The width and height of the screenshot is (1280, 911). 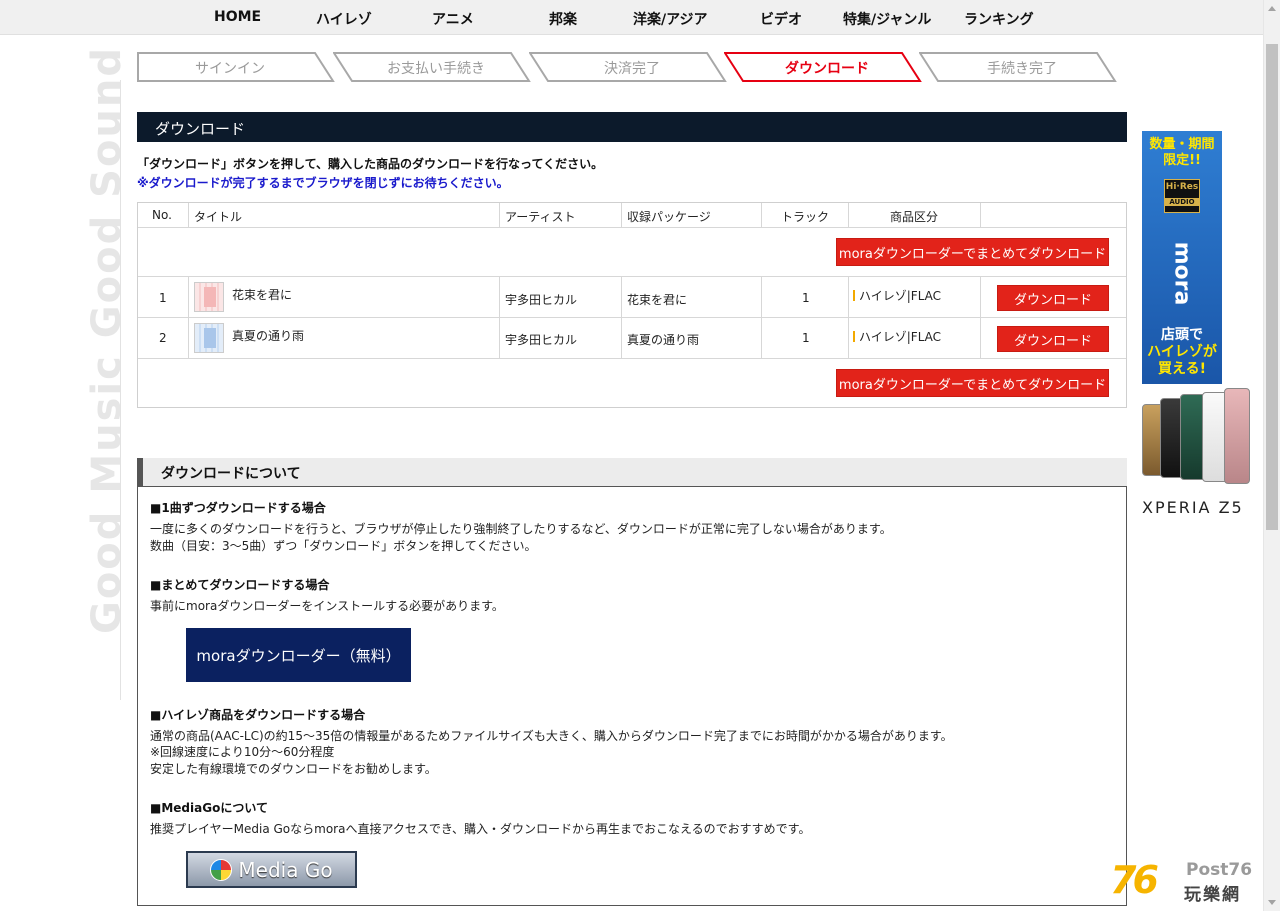 I want to click on section-hires-heading: ■ハイレゾ商品をダウンロードする場合, so click(x=258, y=715).